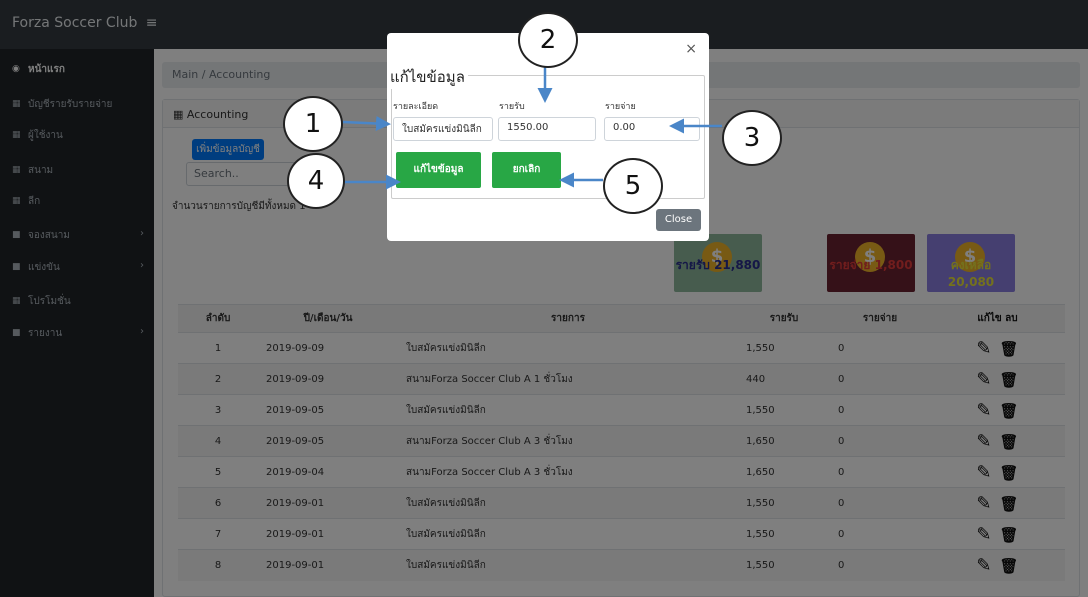 This screenshot has width=1088, height=597. Describe the element at coordinates (532, 127) in the screenshot. I see `callout-arrows` at that location.